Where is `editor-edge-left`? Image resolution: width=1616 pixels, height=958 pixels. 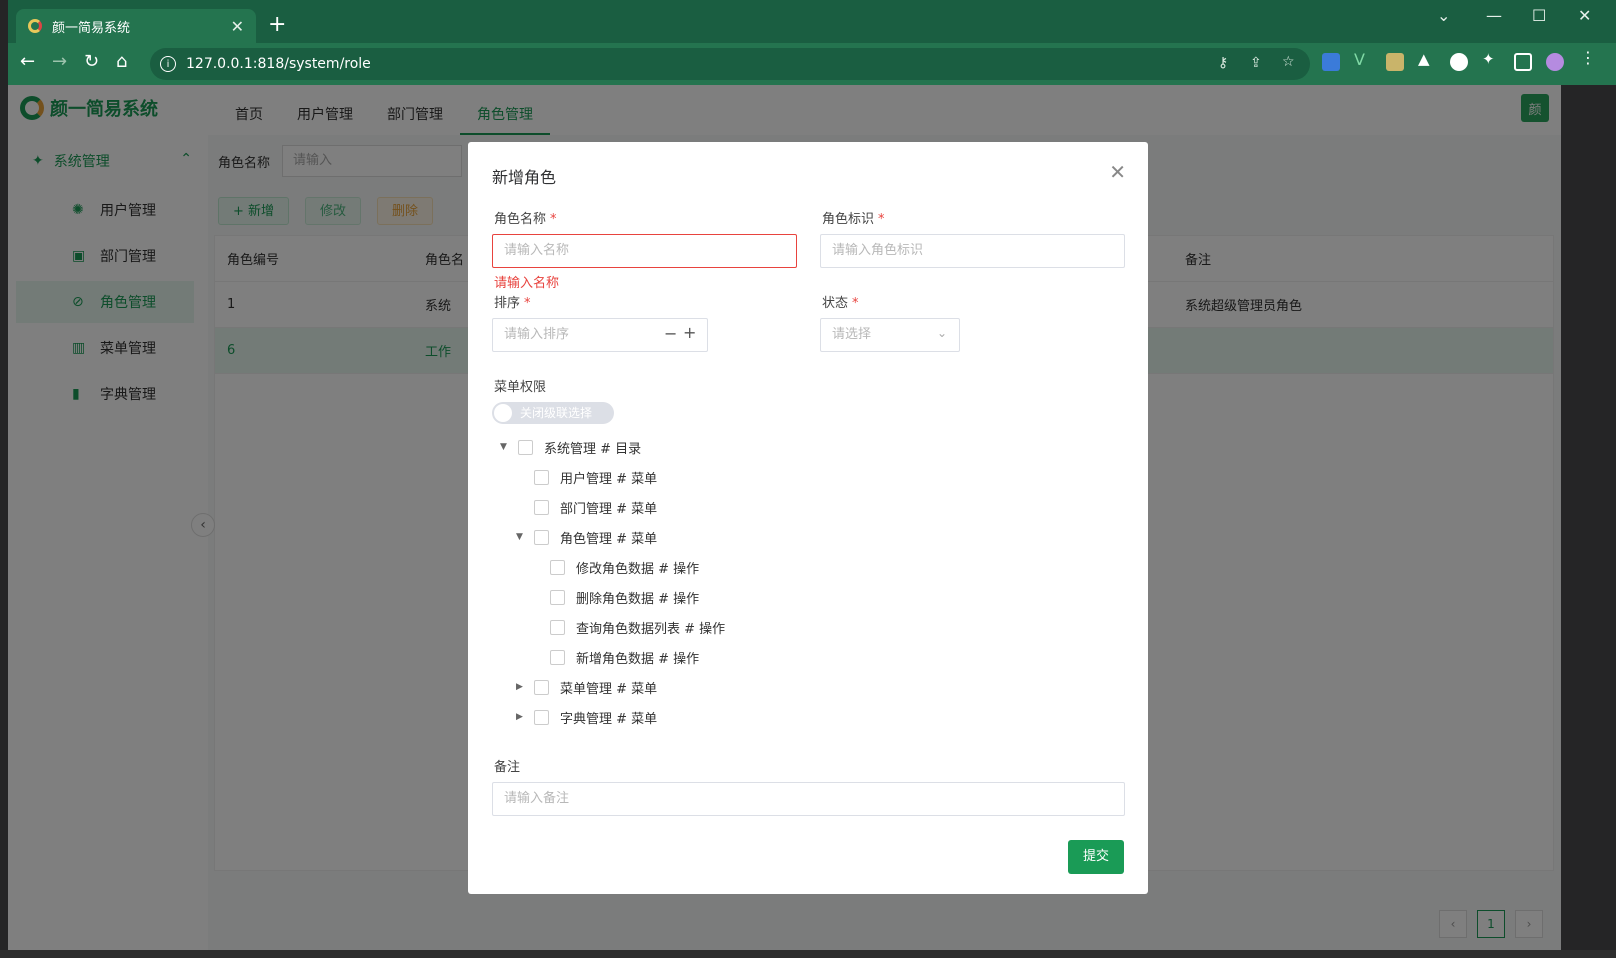
editor-edge-left is located at coordinates (4, 479).